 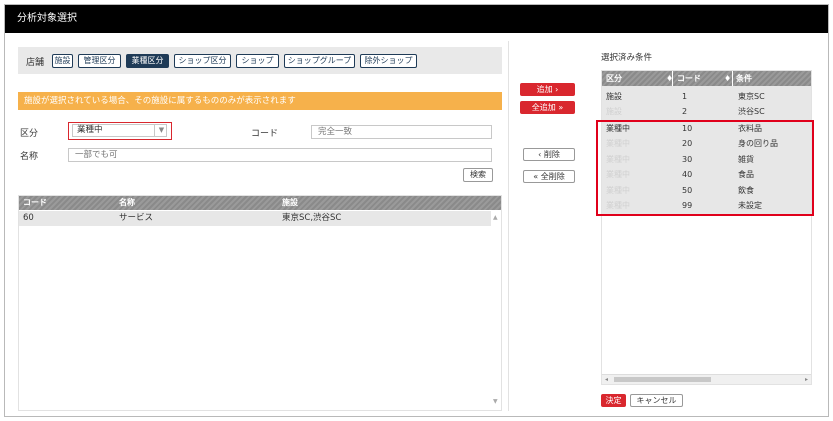 What do you see at coordinates (35, 63) in the screenshot?
I see `store-label: 店舗` at bounding box center [35, 63].